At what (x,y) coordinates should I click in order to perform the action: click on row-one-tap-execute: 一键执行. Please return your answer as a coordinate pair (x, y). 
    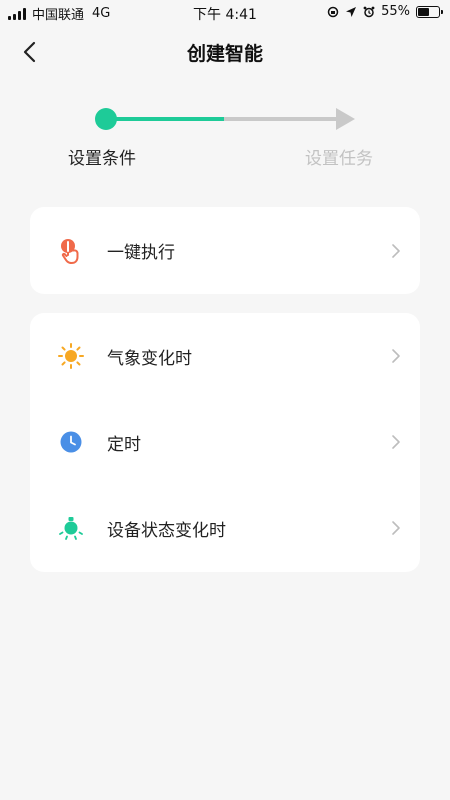
    Looking at the image, I should click on (225, 250).